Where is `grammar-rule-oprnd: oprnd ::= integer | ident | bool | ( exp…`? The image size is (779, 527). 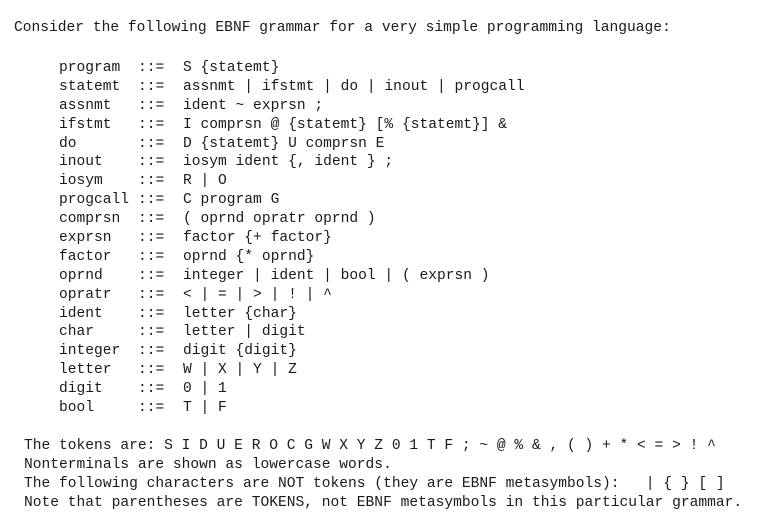
grammar-rule-oprnd: oprnd ::= integer | ident | bool | ( exp… is located at coordinates (292, 276).